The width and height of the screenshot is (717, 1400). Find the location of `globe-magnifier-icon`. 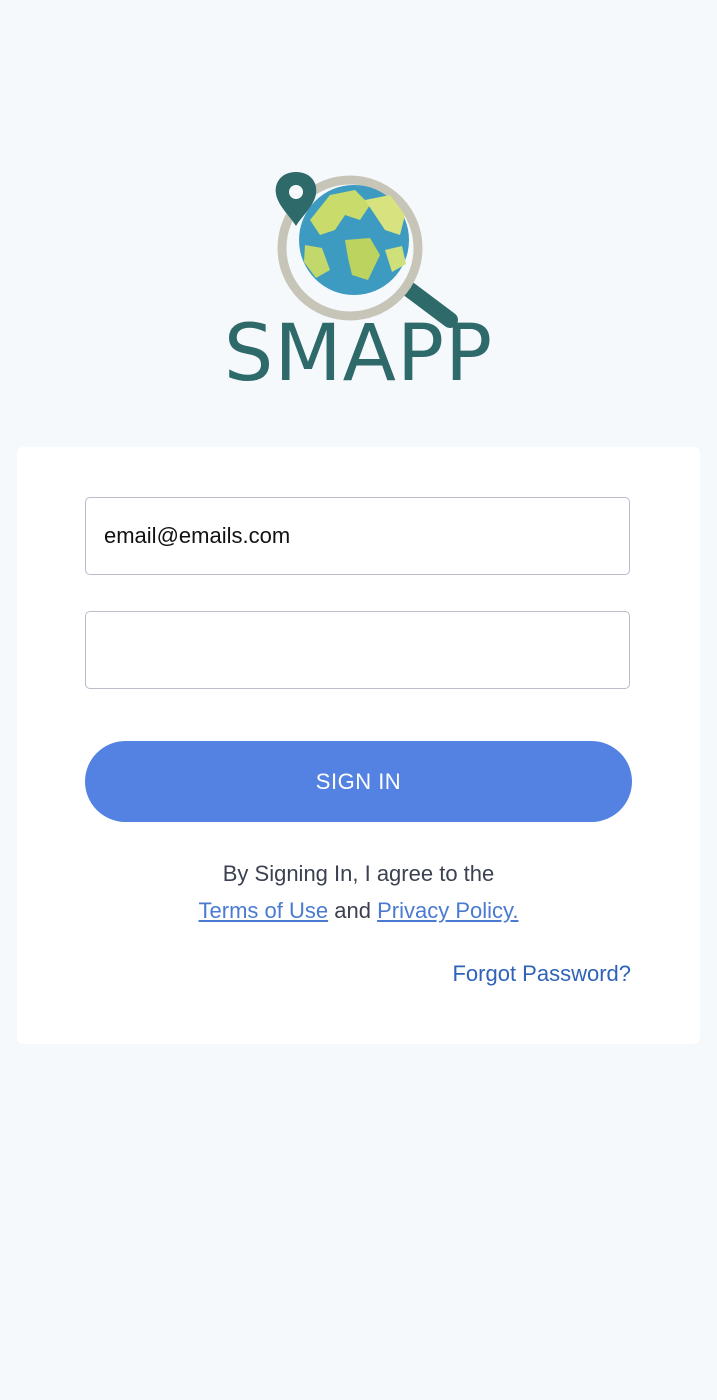

globe-magnifier-icon is located at coordinates (366, 250).